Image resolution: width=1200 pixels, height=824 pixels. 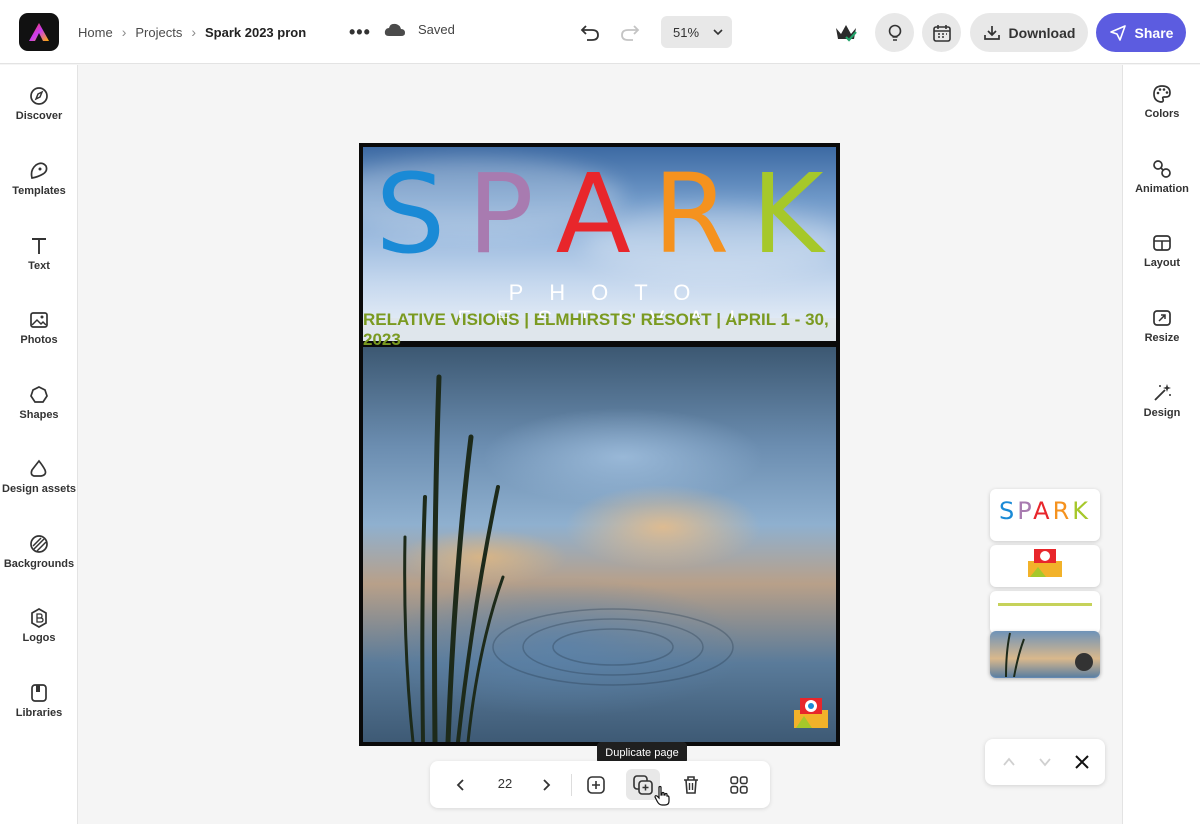 I want to click on libraries-icon, so click(x=39, y=693).